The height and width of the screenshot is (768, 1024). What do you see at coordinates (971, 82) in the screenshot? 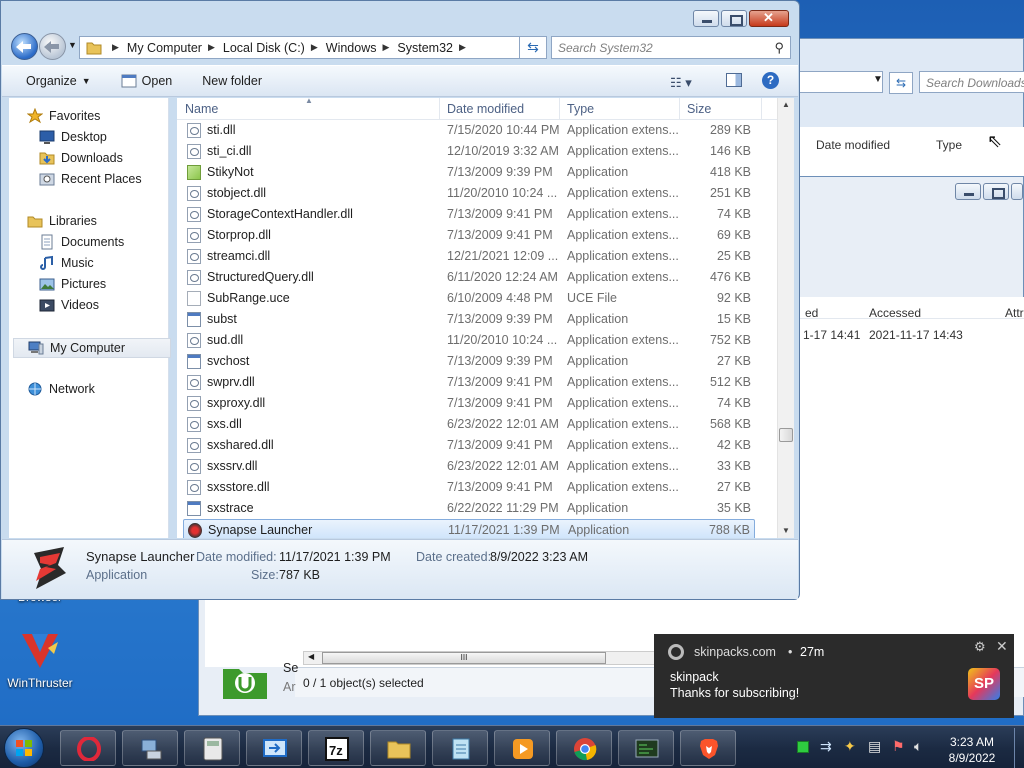
I see `downloads-search-input: Search Downloads` at bounding box center [971, 82].